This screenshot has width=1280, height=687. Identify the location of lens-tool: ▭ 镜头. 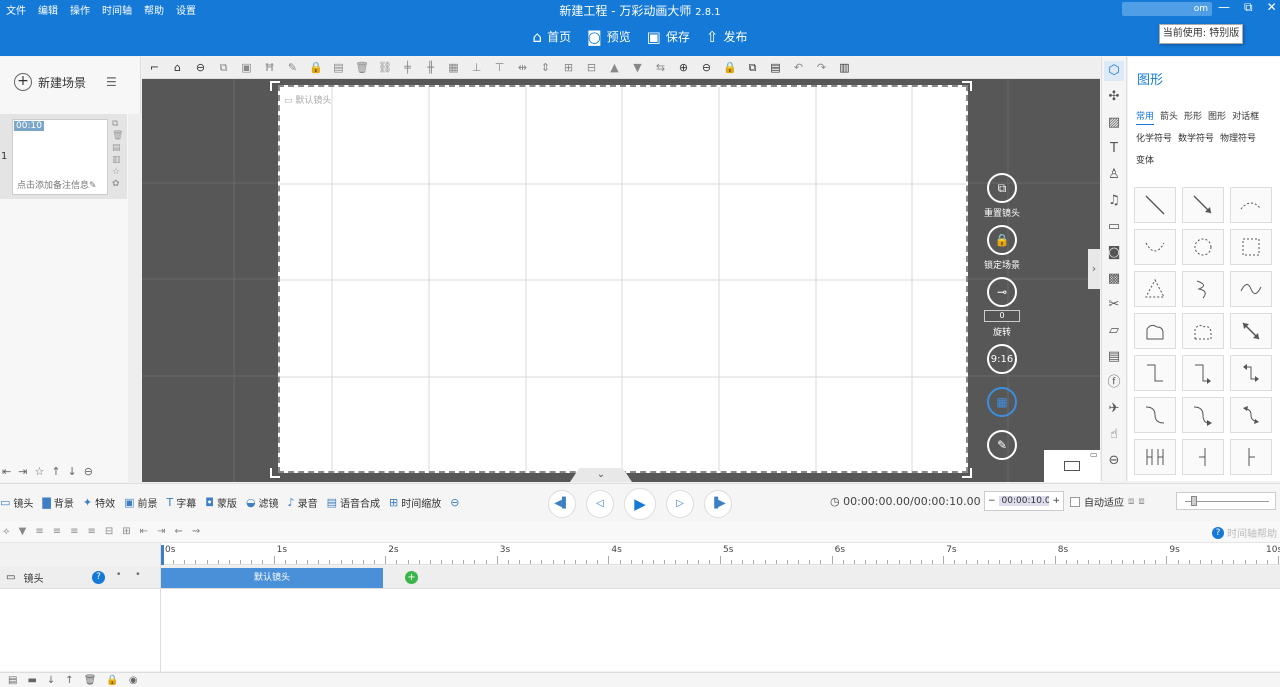
(16, 502).